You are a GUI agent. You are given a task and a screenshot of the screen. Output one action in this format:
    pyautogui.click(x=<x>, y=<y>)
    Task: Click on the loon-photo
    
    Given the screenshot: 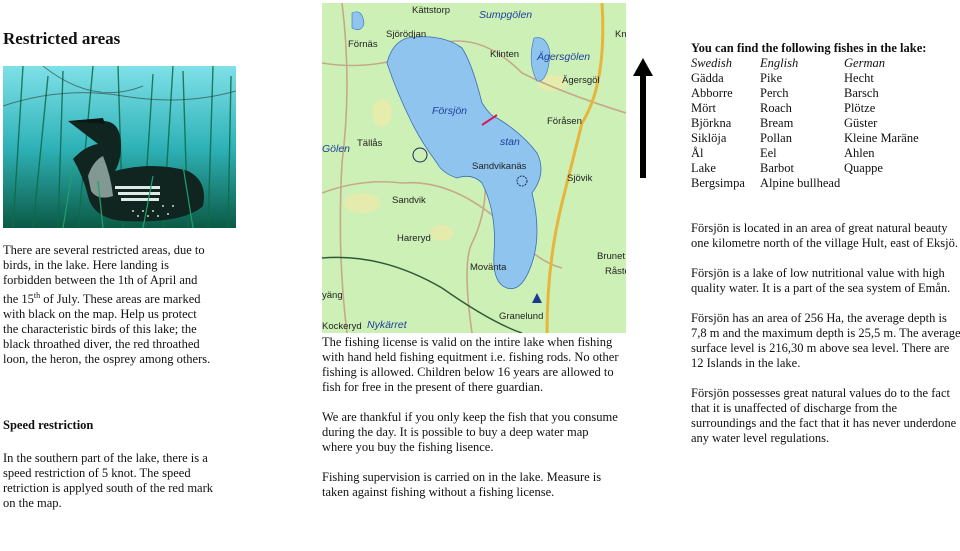 What is the action you would take?
    pyautogui.click(x=119, y=147)
    